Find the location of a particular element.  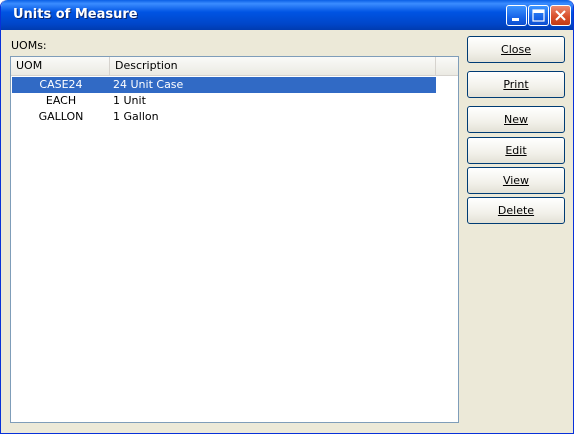

column-header-description: Description is located at coordinates (273, 66).